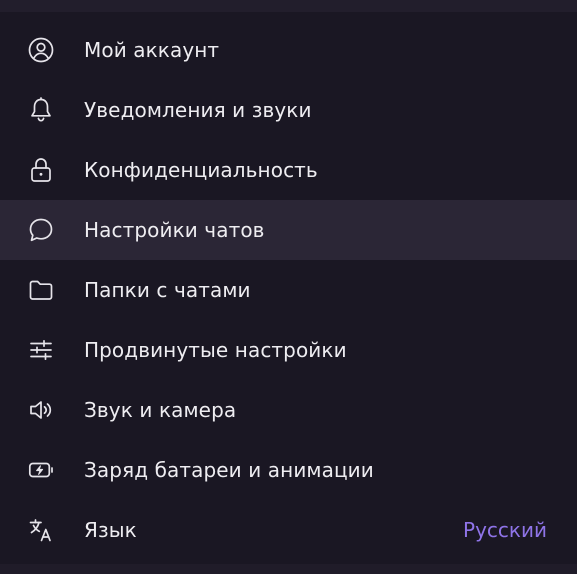 The image size is (577, 574). I want to click on menu-item-label: Настройки чатов, so click(174, 230).